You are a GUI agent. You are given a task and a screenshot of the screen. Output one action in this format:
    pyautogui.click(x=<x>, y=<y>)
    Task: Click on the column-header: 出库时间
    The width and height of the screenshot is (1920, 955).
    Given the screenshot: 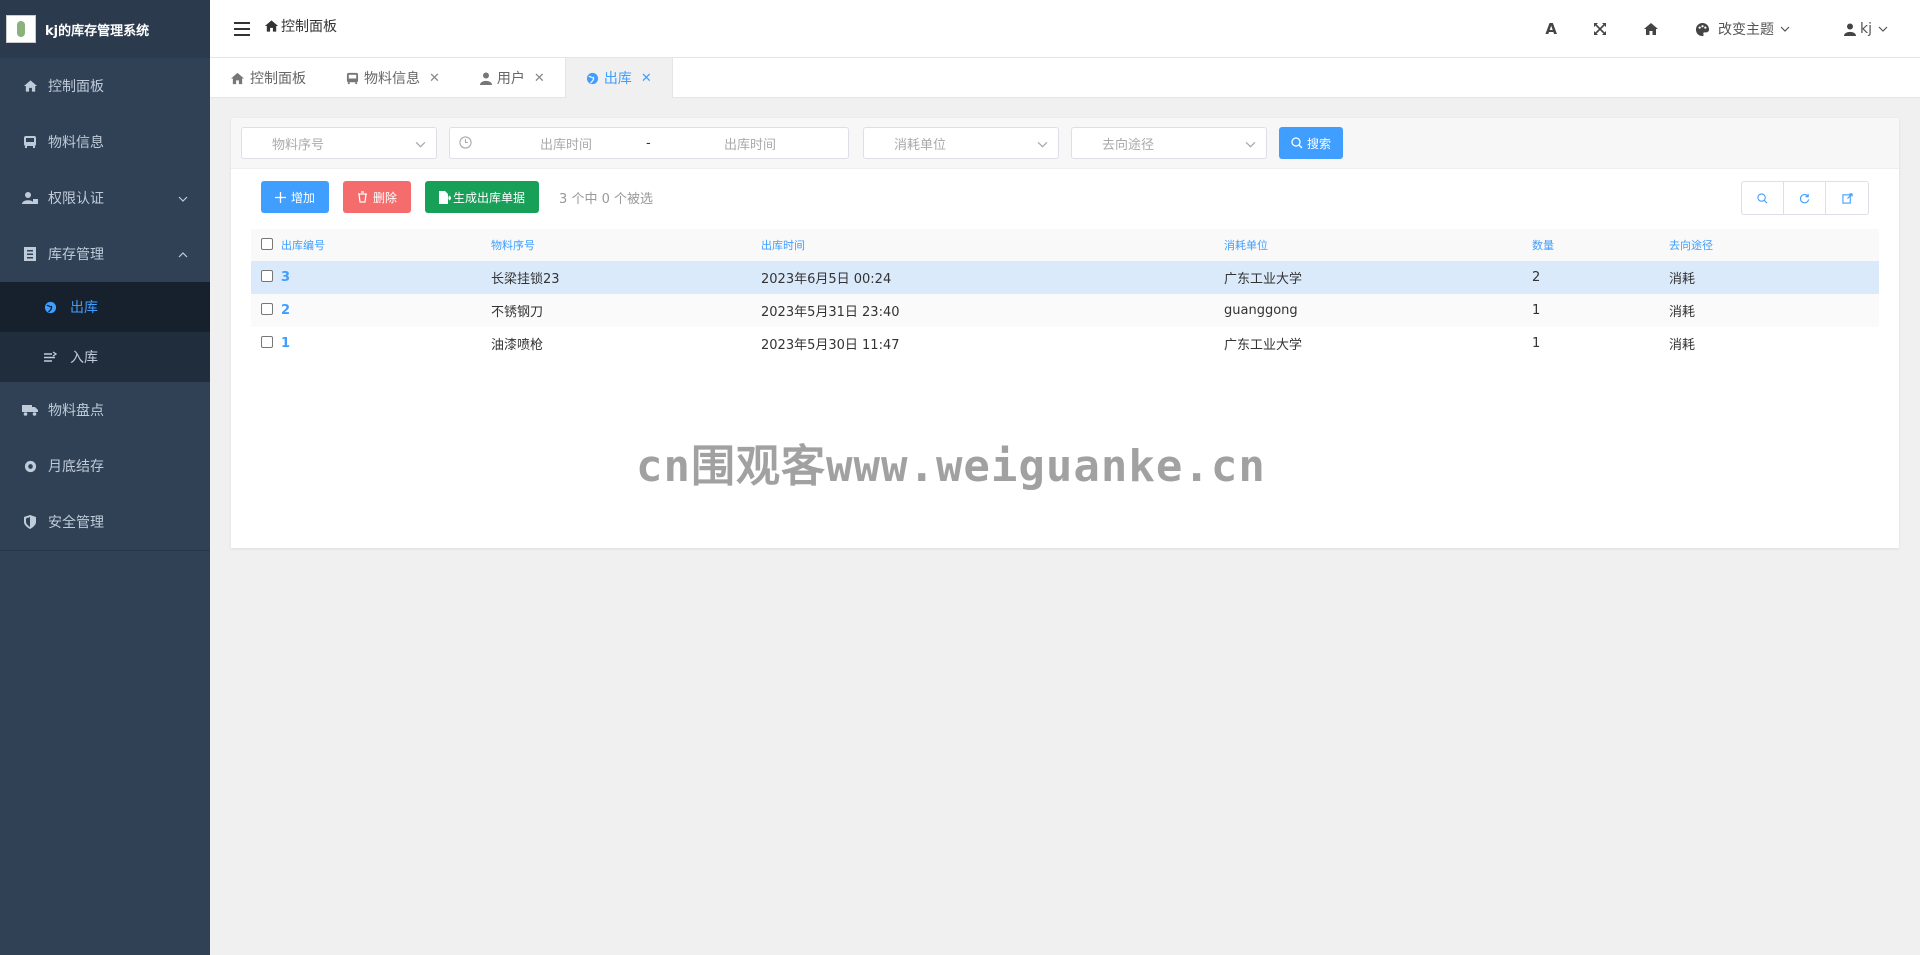 What is the action you would take?
    pyautogui.click(x=992, y=245)
    